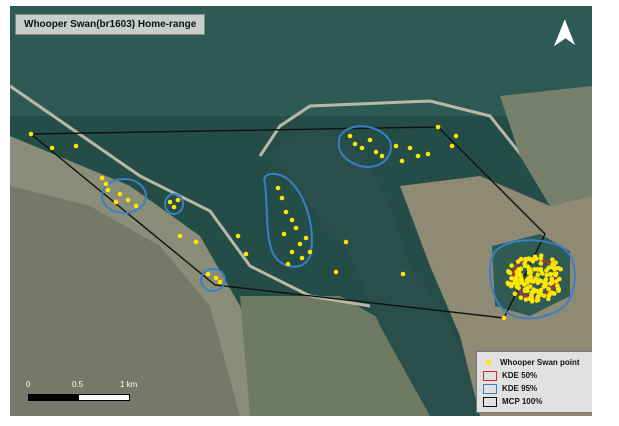 The image size is (619, 426). Describe the element at coordinates (79, 397) in the screenshot. I see `scale-bar-graphic` at that location.